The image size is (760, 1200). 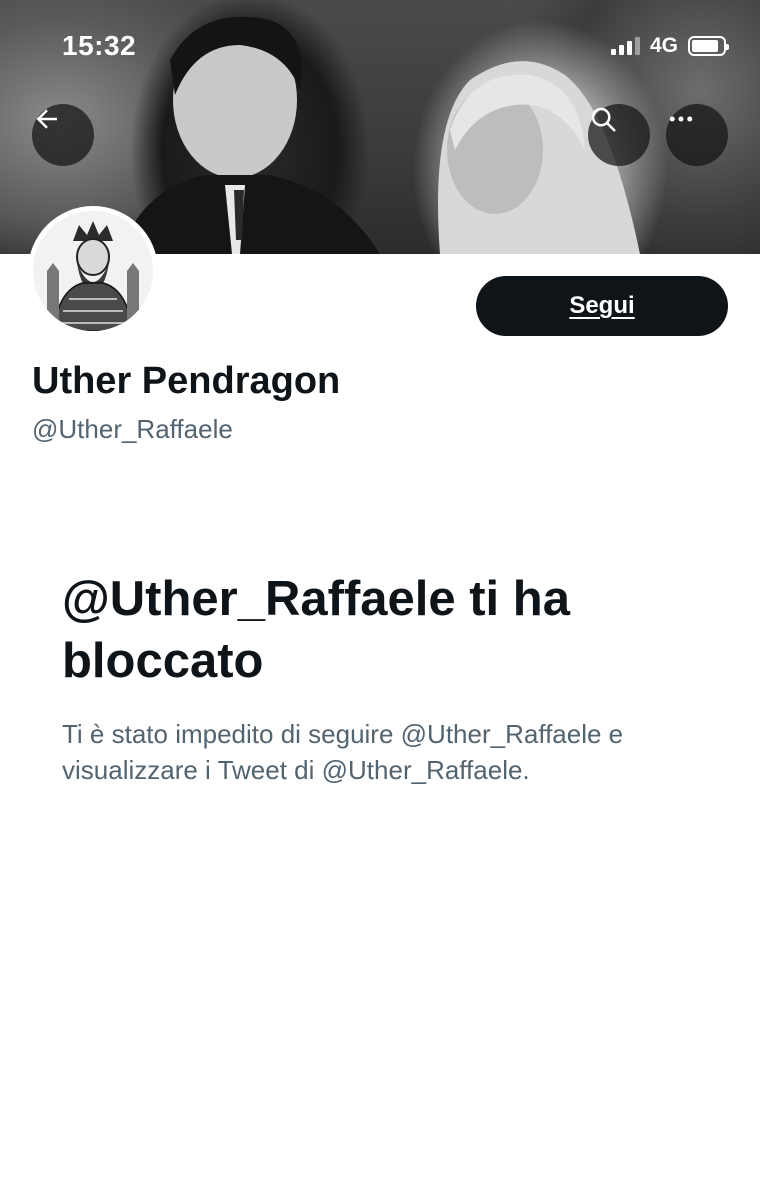 I want to click on king-engraving-image, so click(x=93, y=271).